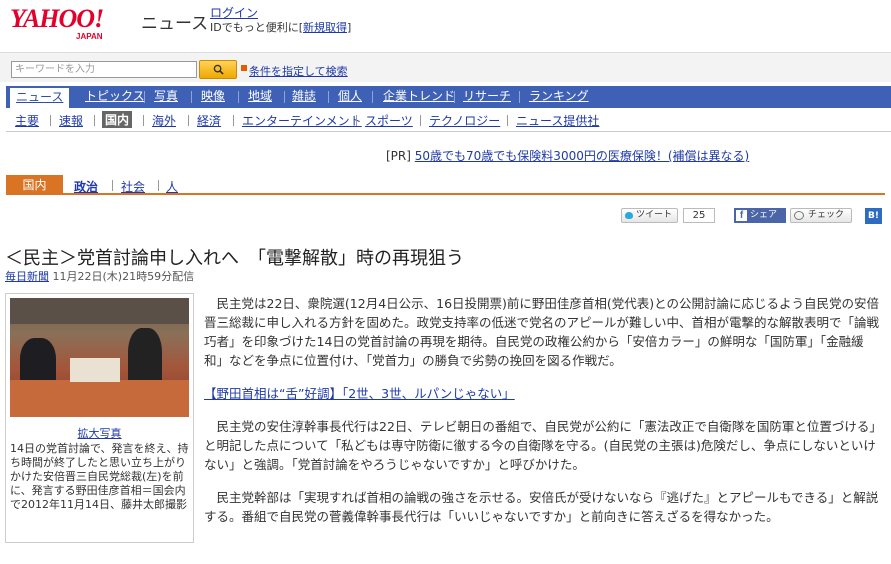 The height and width of the screenshot is (564, 891). I want to click on nav-item-region: 地域, so click(260, 97).